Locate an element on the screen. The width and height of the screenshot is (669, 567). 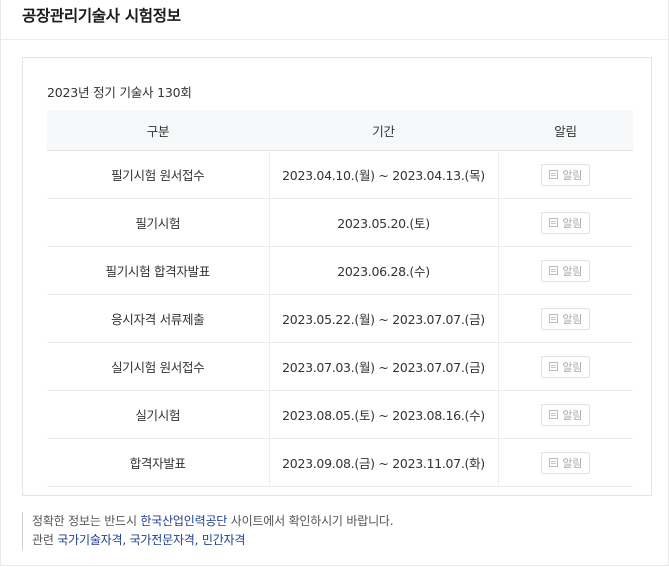
table-row: 합격자발표 2023.09.08.(금) ~ 2023.11.07.(화) 알림 is located at coordinates (340, 462).